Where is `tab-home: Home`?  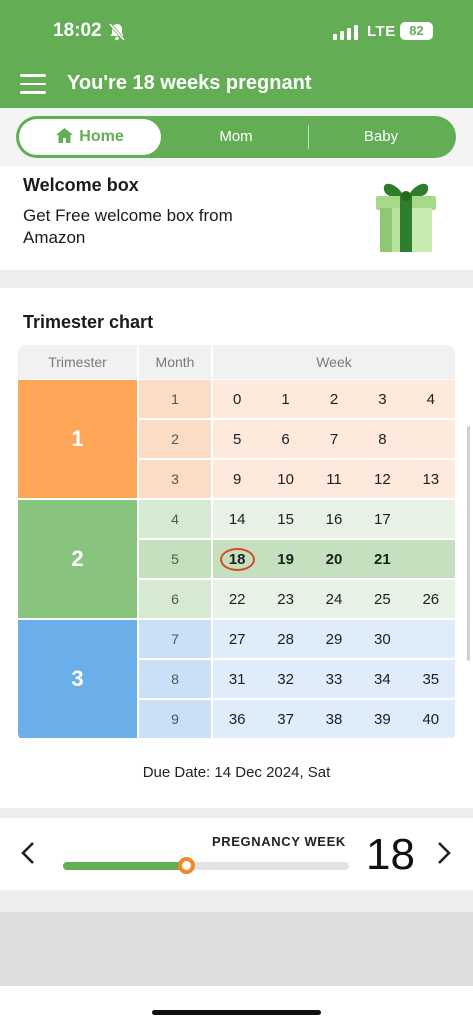 tab-home: Home is located at coordinates (90, 137).